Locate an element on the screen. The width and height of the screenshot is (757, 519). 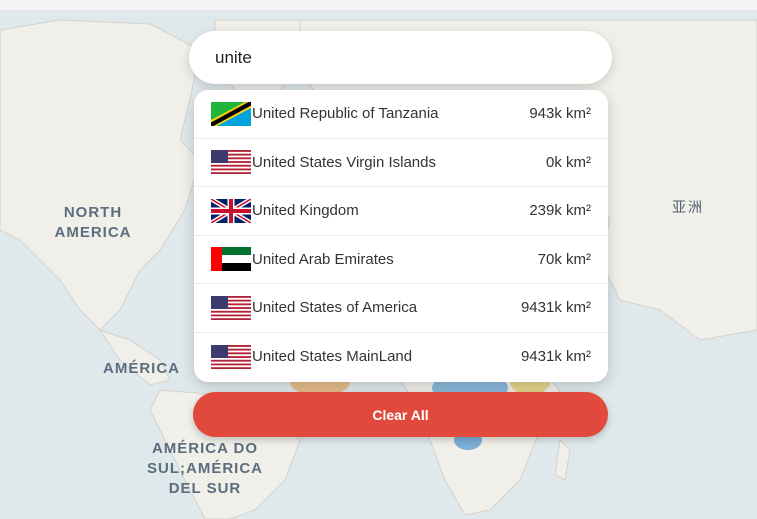
result-area: 943k km² is located at coordinates (560, 114).